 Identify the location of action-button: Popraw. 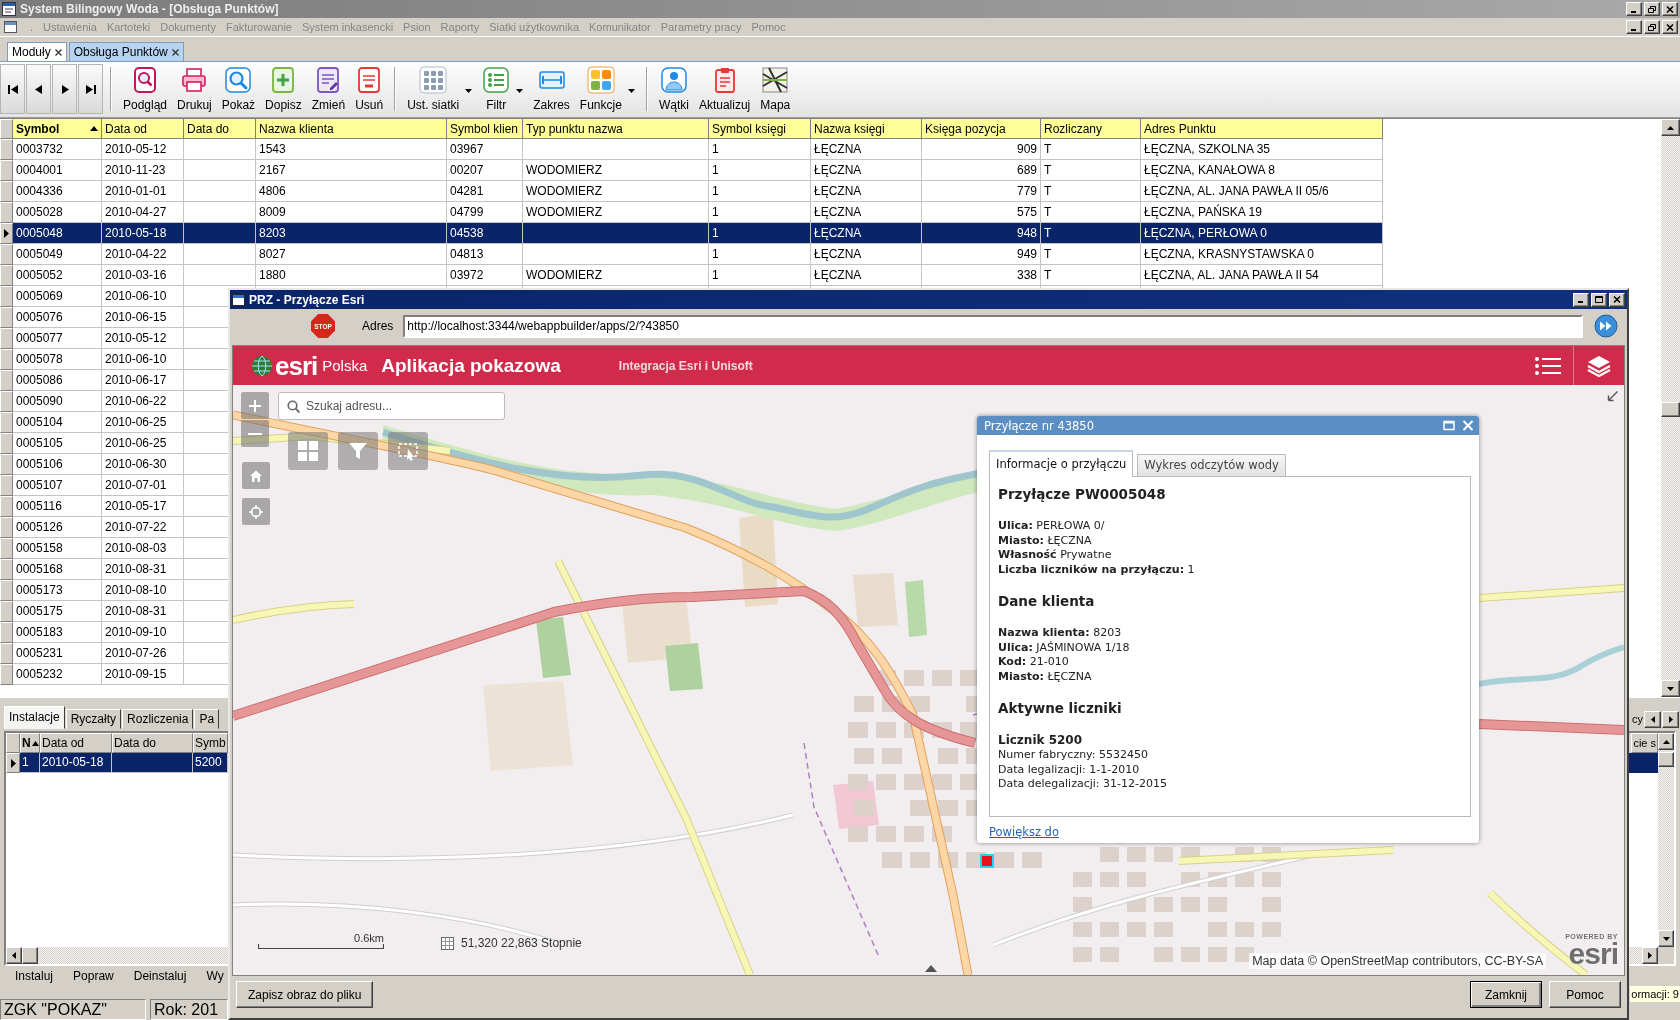
(93, 975).